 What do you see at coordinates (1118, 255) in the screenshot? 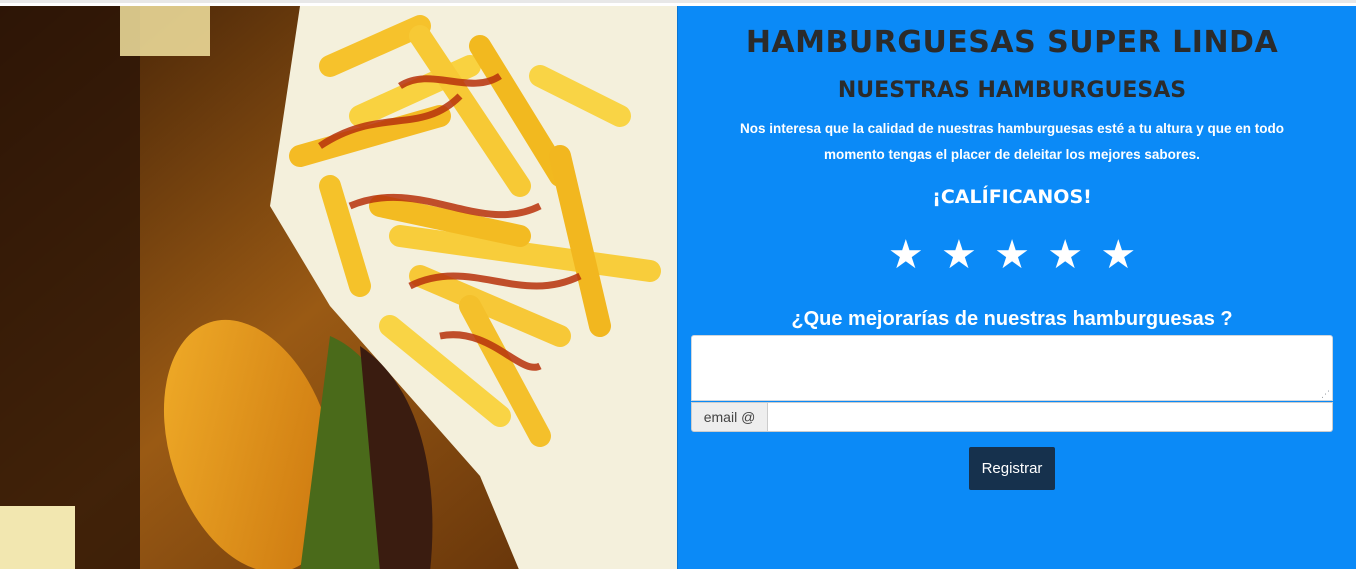
I see `star-icon-5: ★` at bounding box center [1118, 255].